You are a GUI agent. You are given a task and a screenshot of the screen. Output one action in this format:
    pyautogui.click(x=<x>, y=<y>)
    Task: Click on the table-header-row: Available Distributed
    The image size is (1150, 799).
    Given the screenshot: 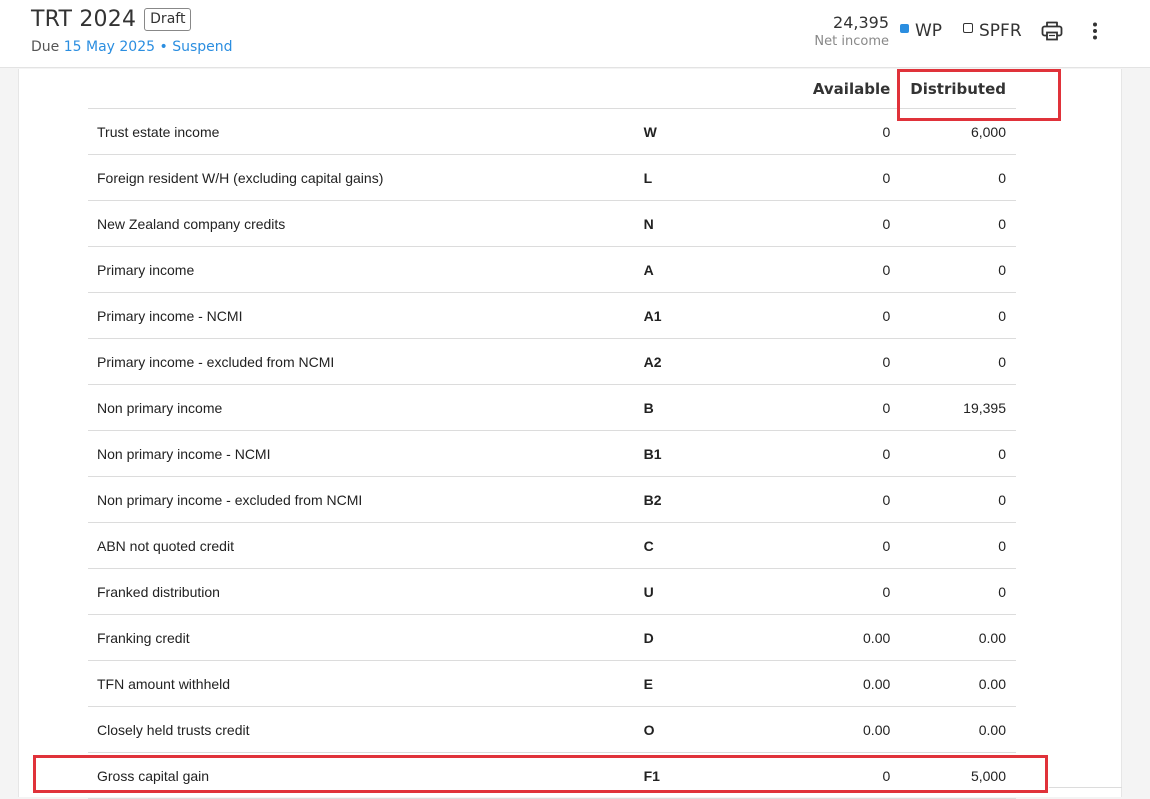 What is the action you would take?
    pyautogui.click(x=552, y=89)
    